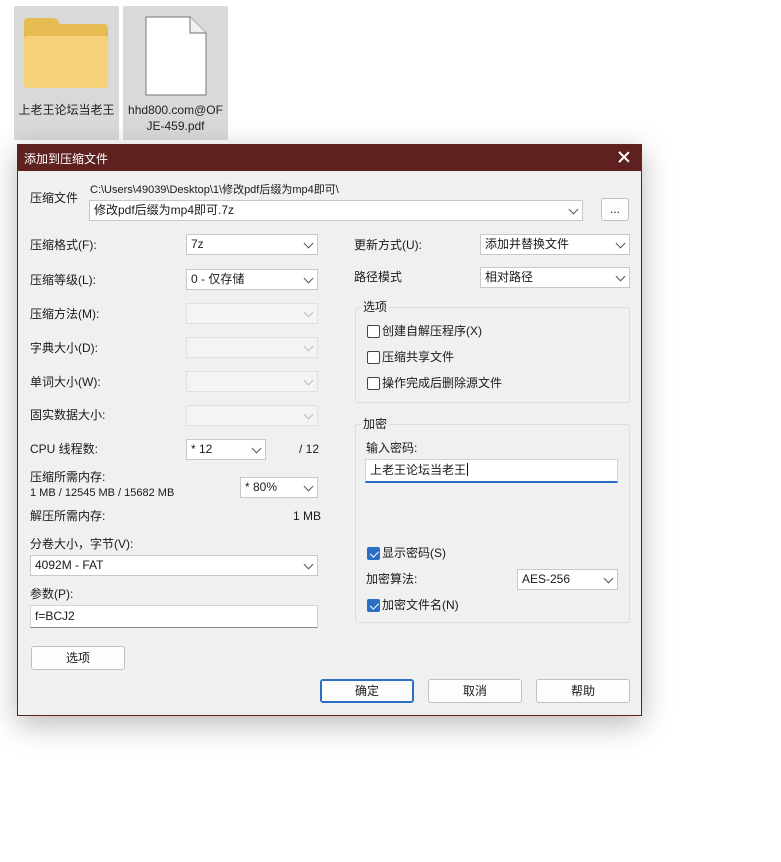  Describe the element at coordinates (78, 658) in the screenshot. I see `options-button: 选项` at that location.